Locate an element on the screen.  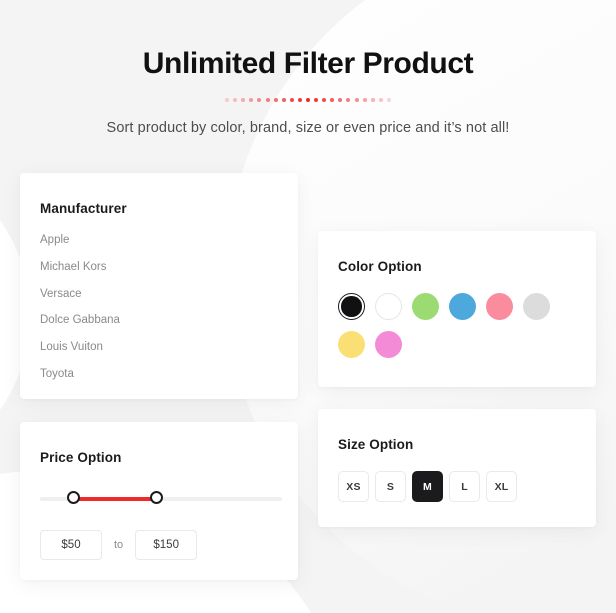
size-button-s: S is located at coordinates (390, 486).